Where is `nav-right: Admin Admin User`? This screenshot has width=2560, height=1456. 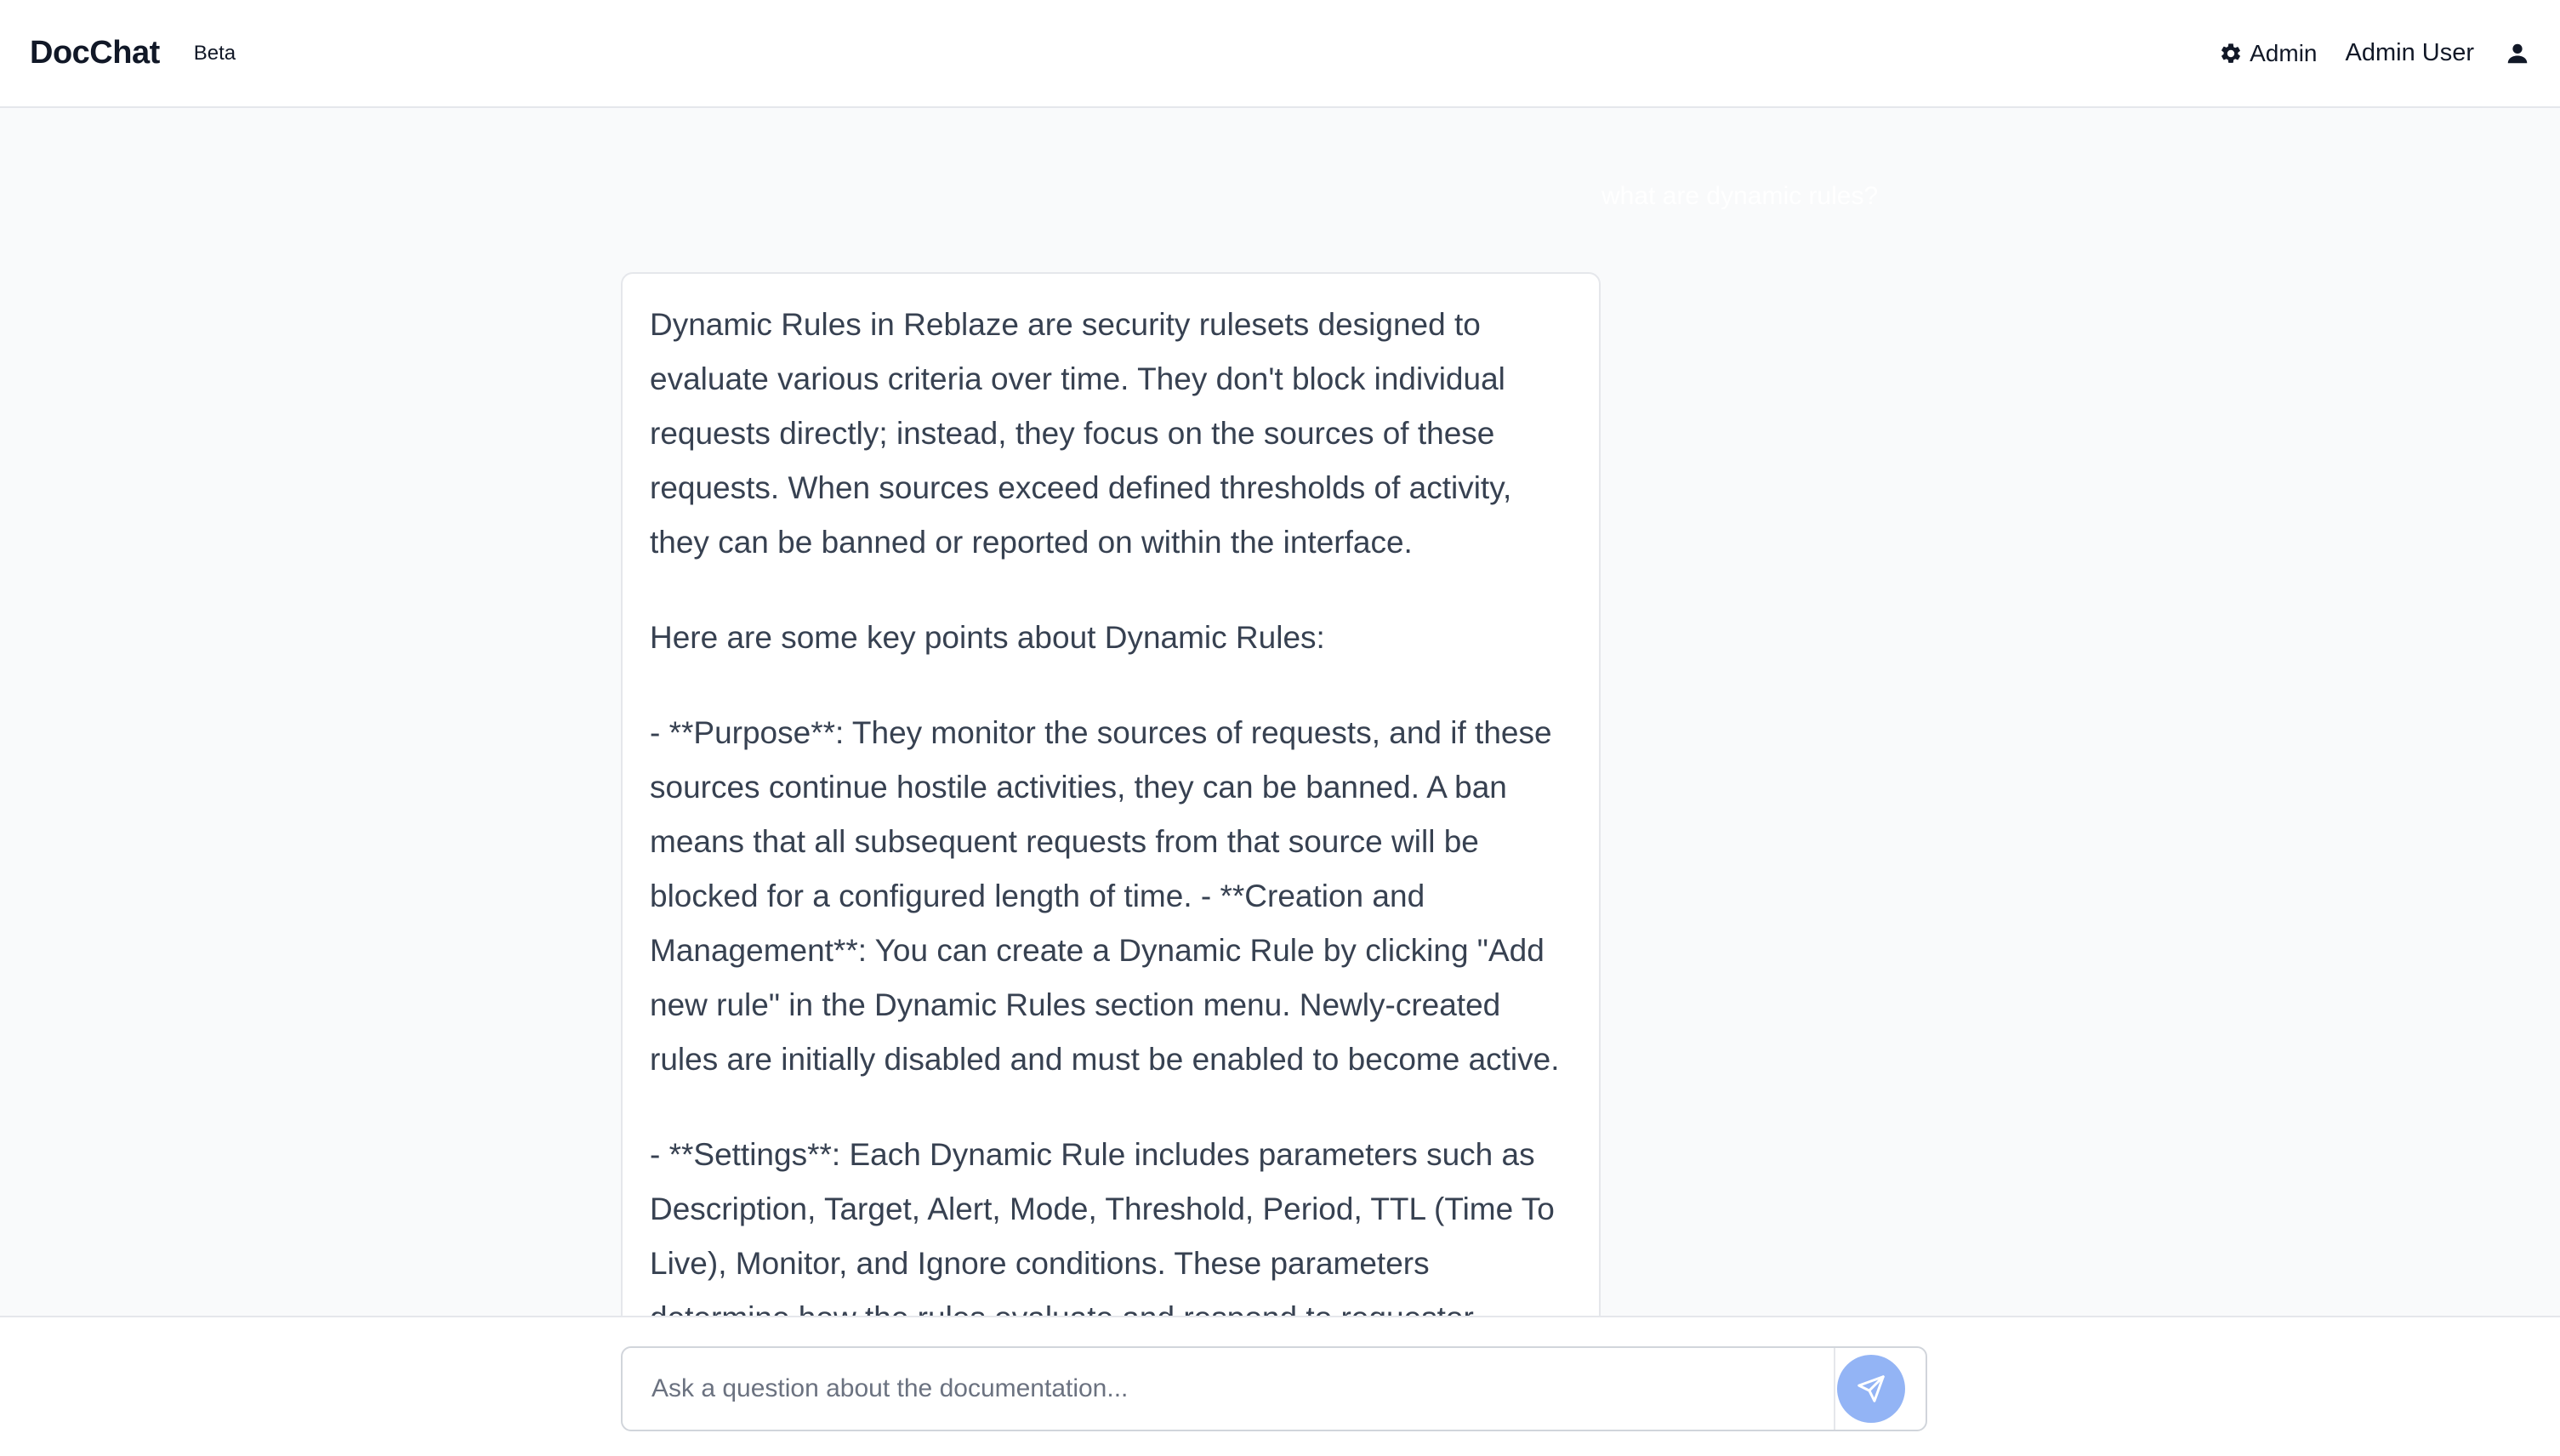
nav-right: Admin Admin User is located at coordinates (2374, 53).